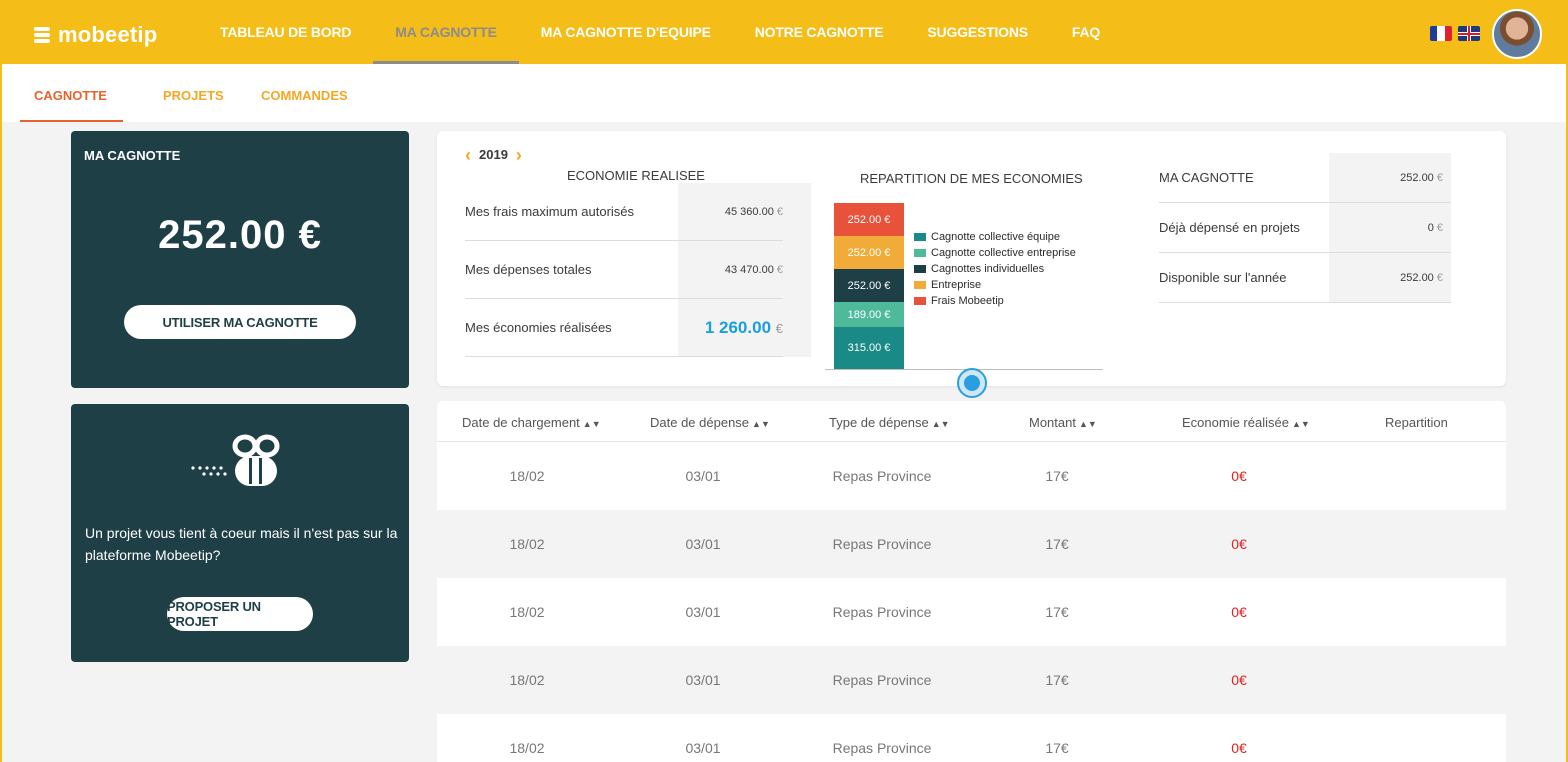 The width and height of the screenshot is (1568, 762). Describe the element at coordinates (1469, 33) in the screenshot. I see `uk-flag-icon` at that location.